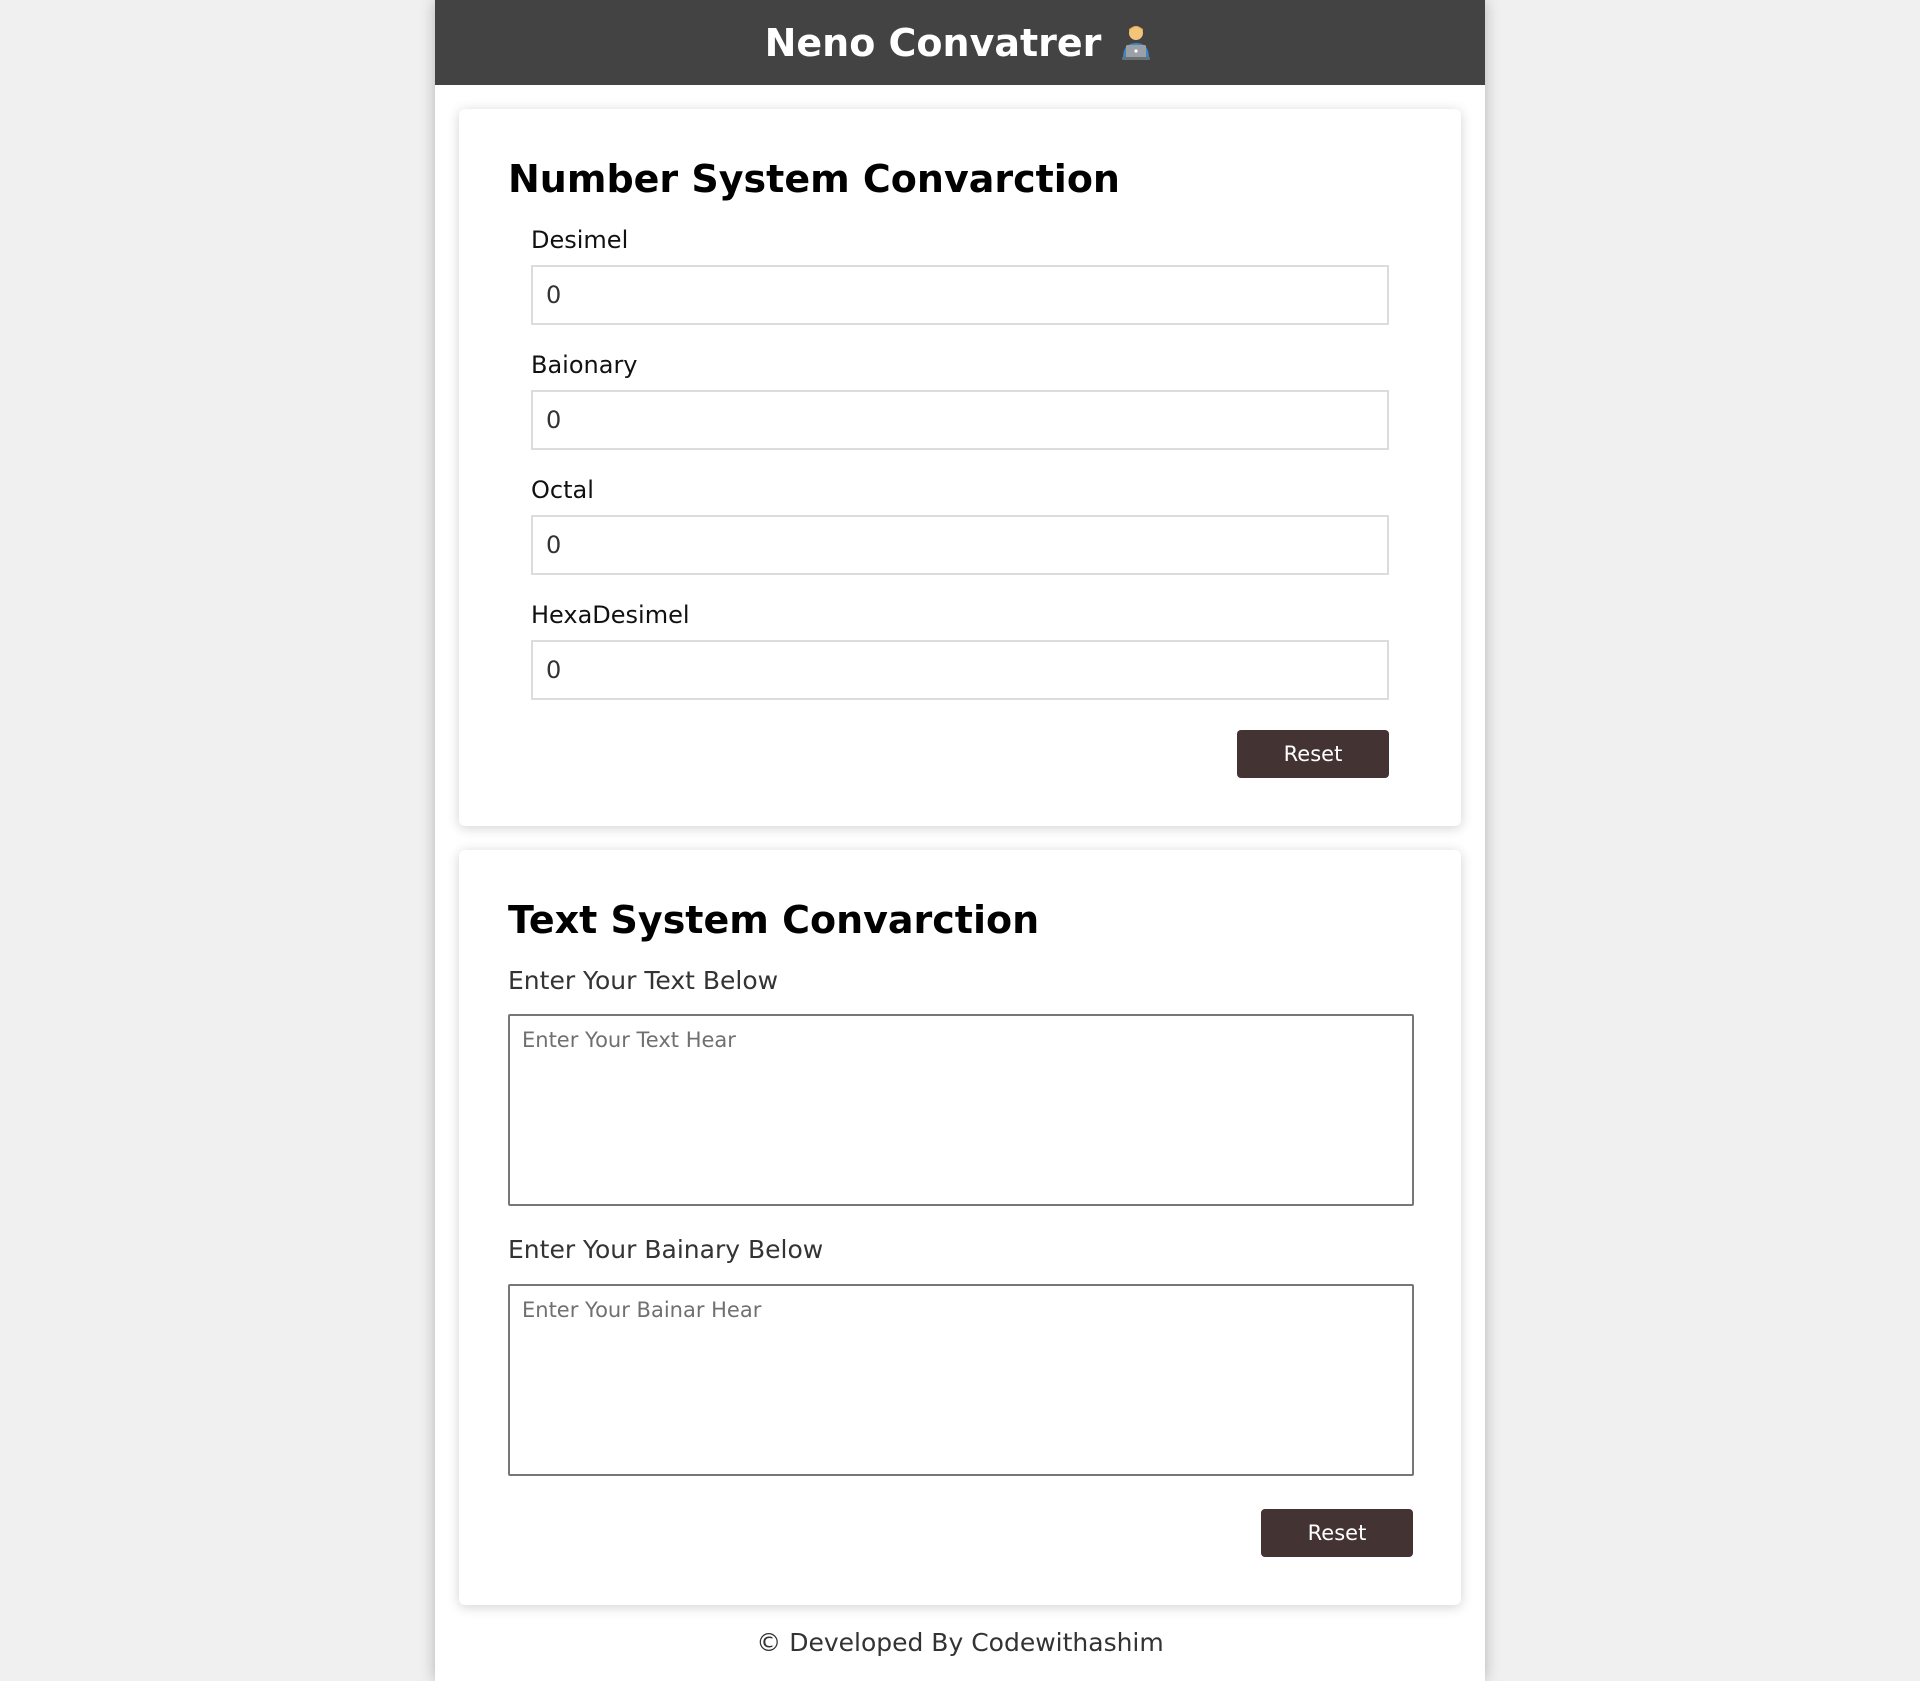  Describe the element at coordinates (960, 1642) in the screenshot. I see `footer-credit: © Developed By Codewithashim` at that location.